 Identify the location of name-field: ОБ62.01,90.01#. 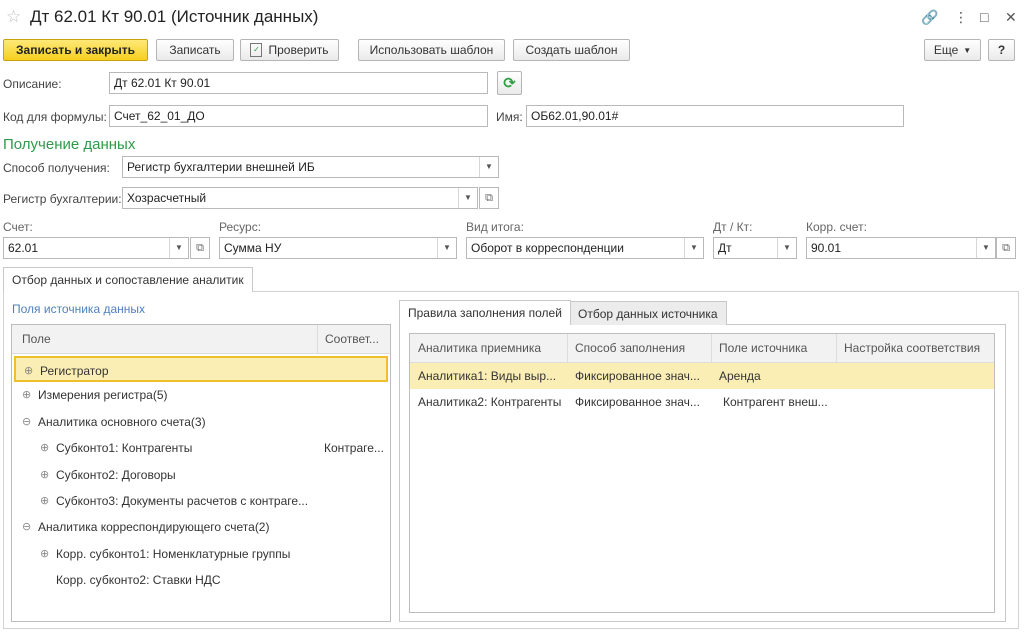
(715, 116).